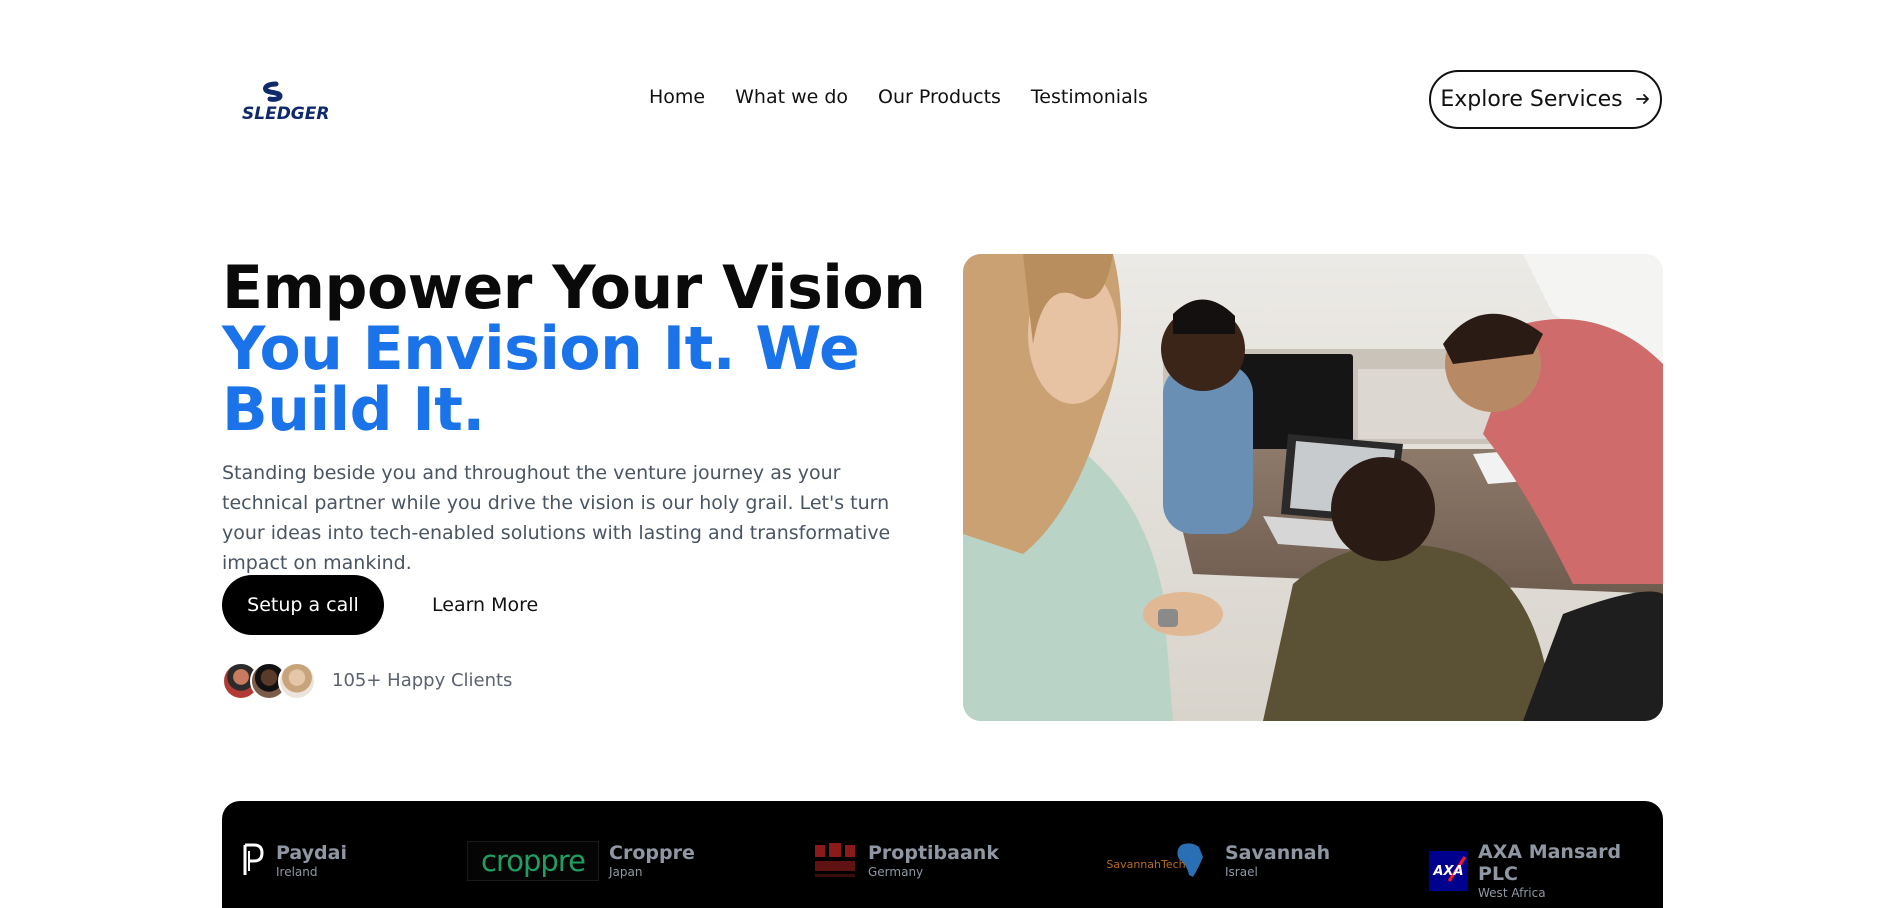 This screenshot has height=908, width=1889. I want to click on nav-what-we-do: What we do, so click(791, 97).